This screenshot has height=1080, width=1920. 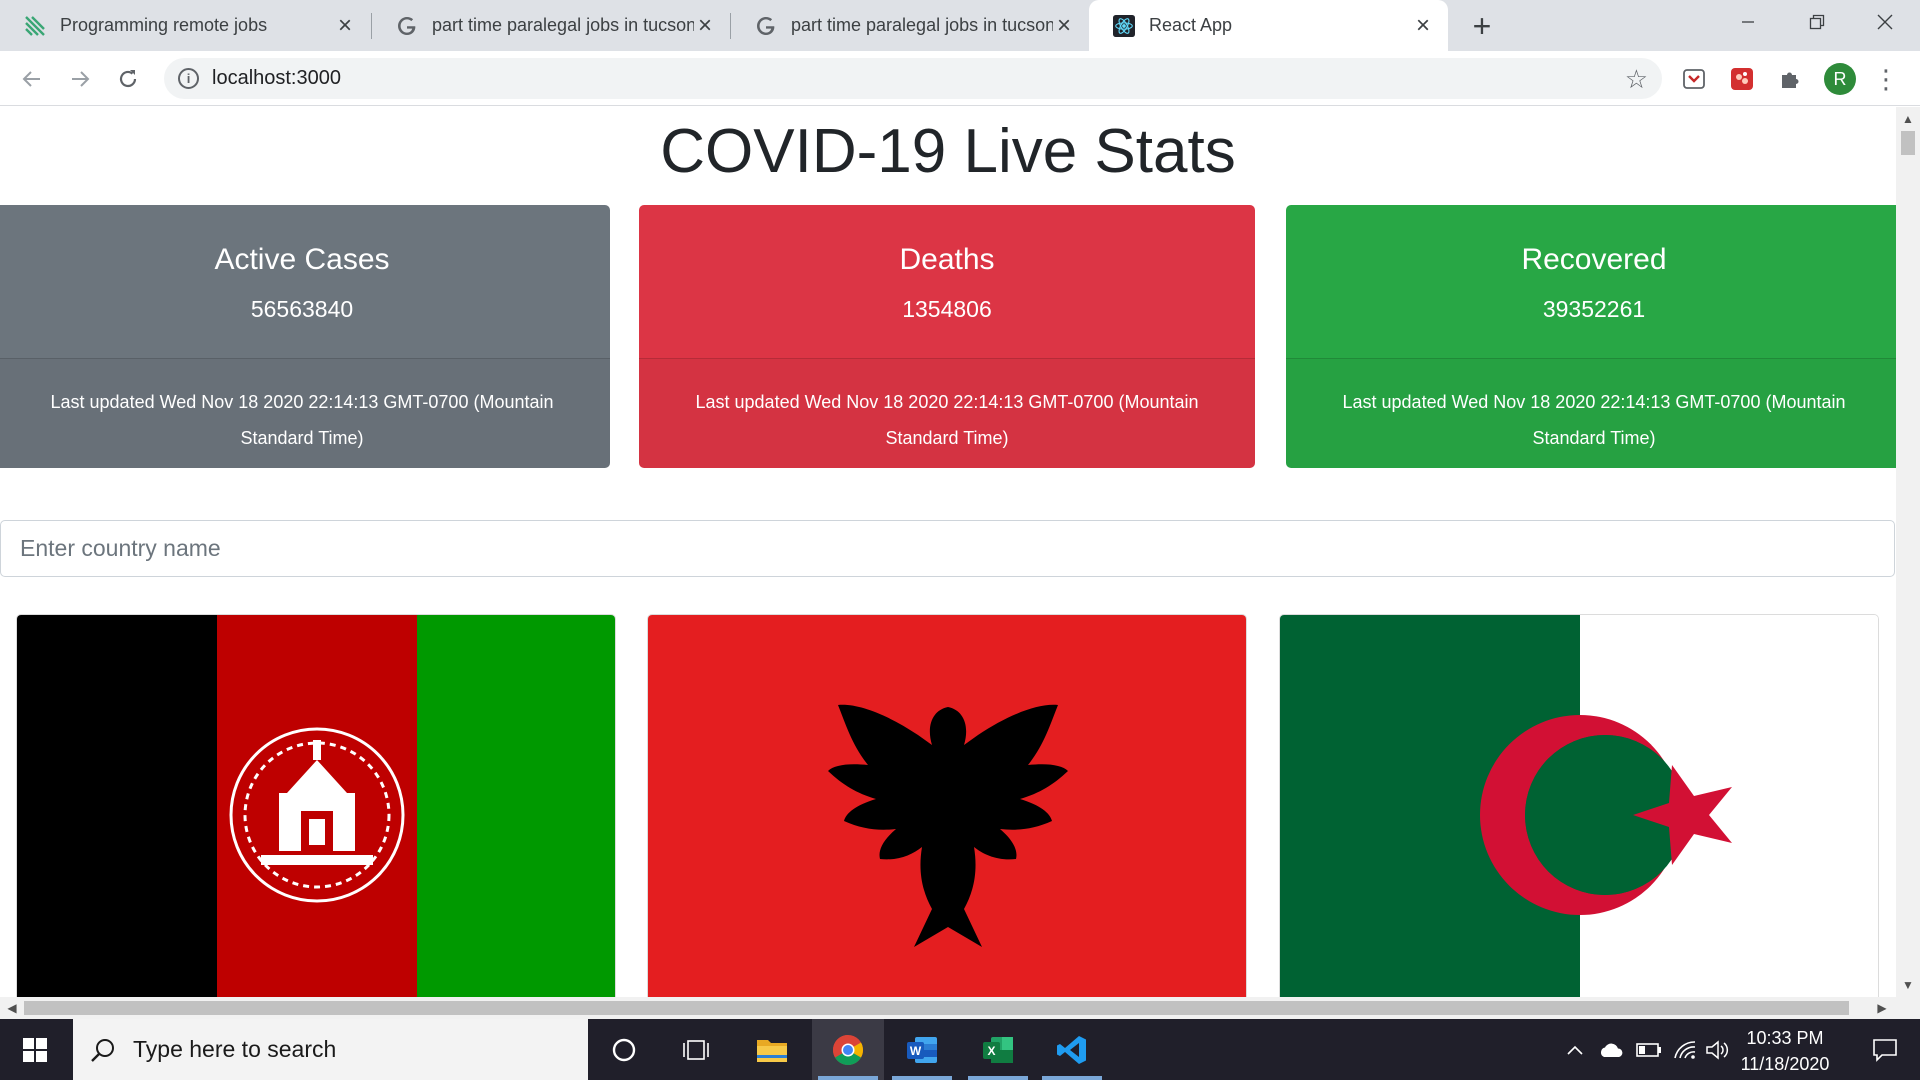 I want to click on chrome-icon, so click(x=848, y=1049).